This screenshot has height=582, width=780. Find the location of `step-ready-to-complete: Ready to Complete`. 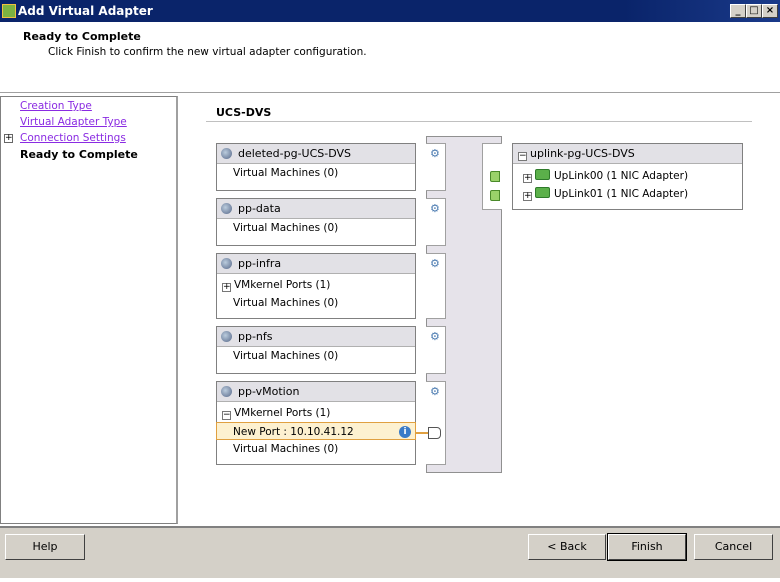

step-ready-to-complete: Ready to Complete is located at coordinates (79, 154).